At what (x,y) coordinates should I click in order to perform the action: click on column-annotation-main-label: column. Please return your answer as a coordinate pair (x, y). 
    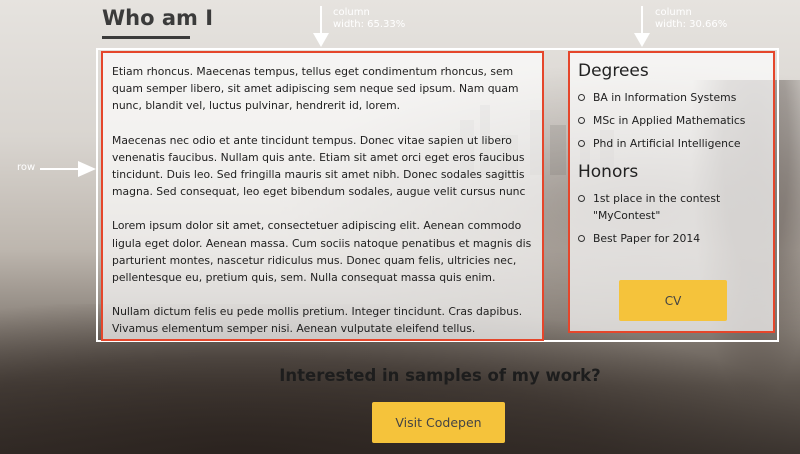
    Looking at the image, I should click on (351, 12).